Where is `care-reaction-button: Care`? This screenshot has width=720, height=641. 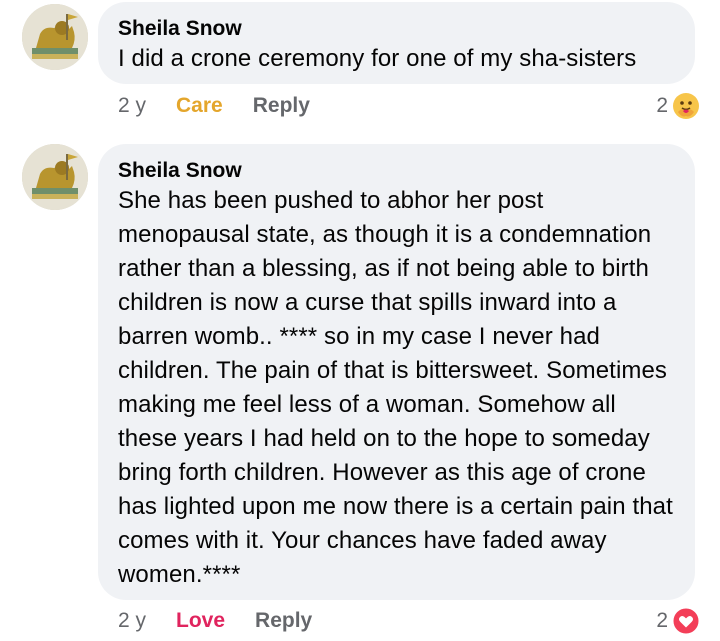 care-reaction-button: Care is located at coordinates (199, 106).